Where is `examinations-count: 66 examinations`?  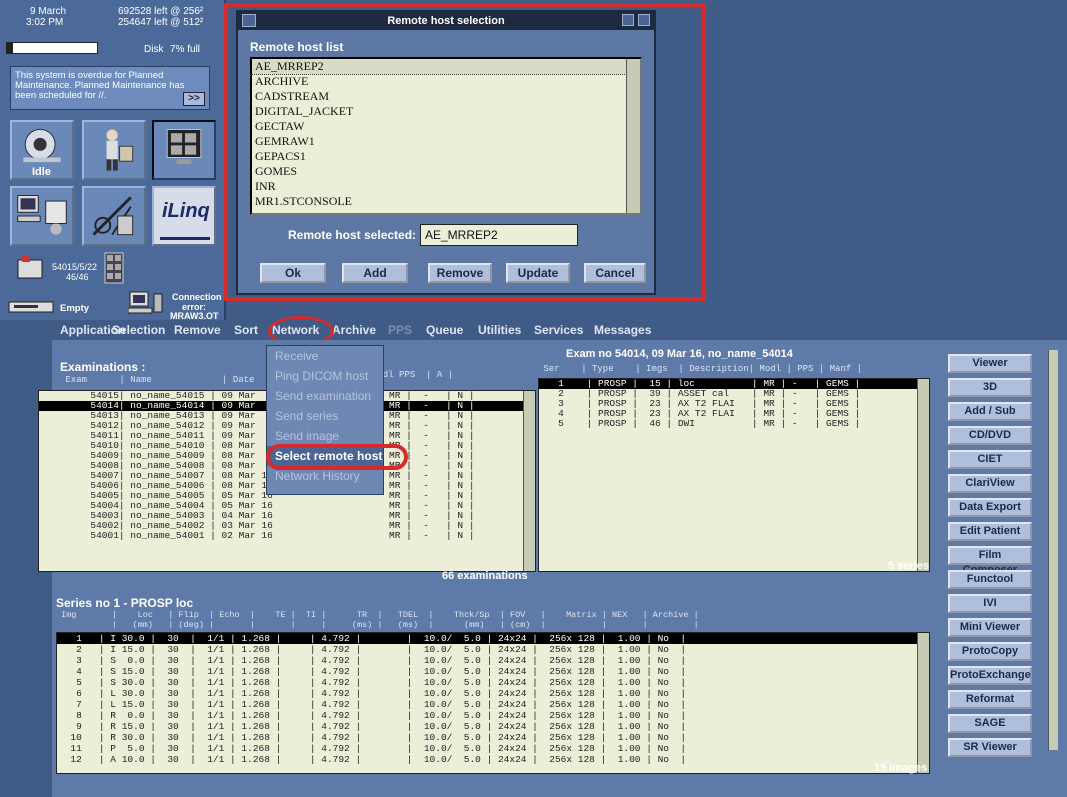 examinations-count: 66 examinations is located at coordinates (485, 576).